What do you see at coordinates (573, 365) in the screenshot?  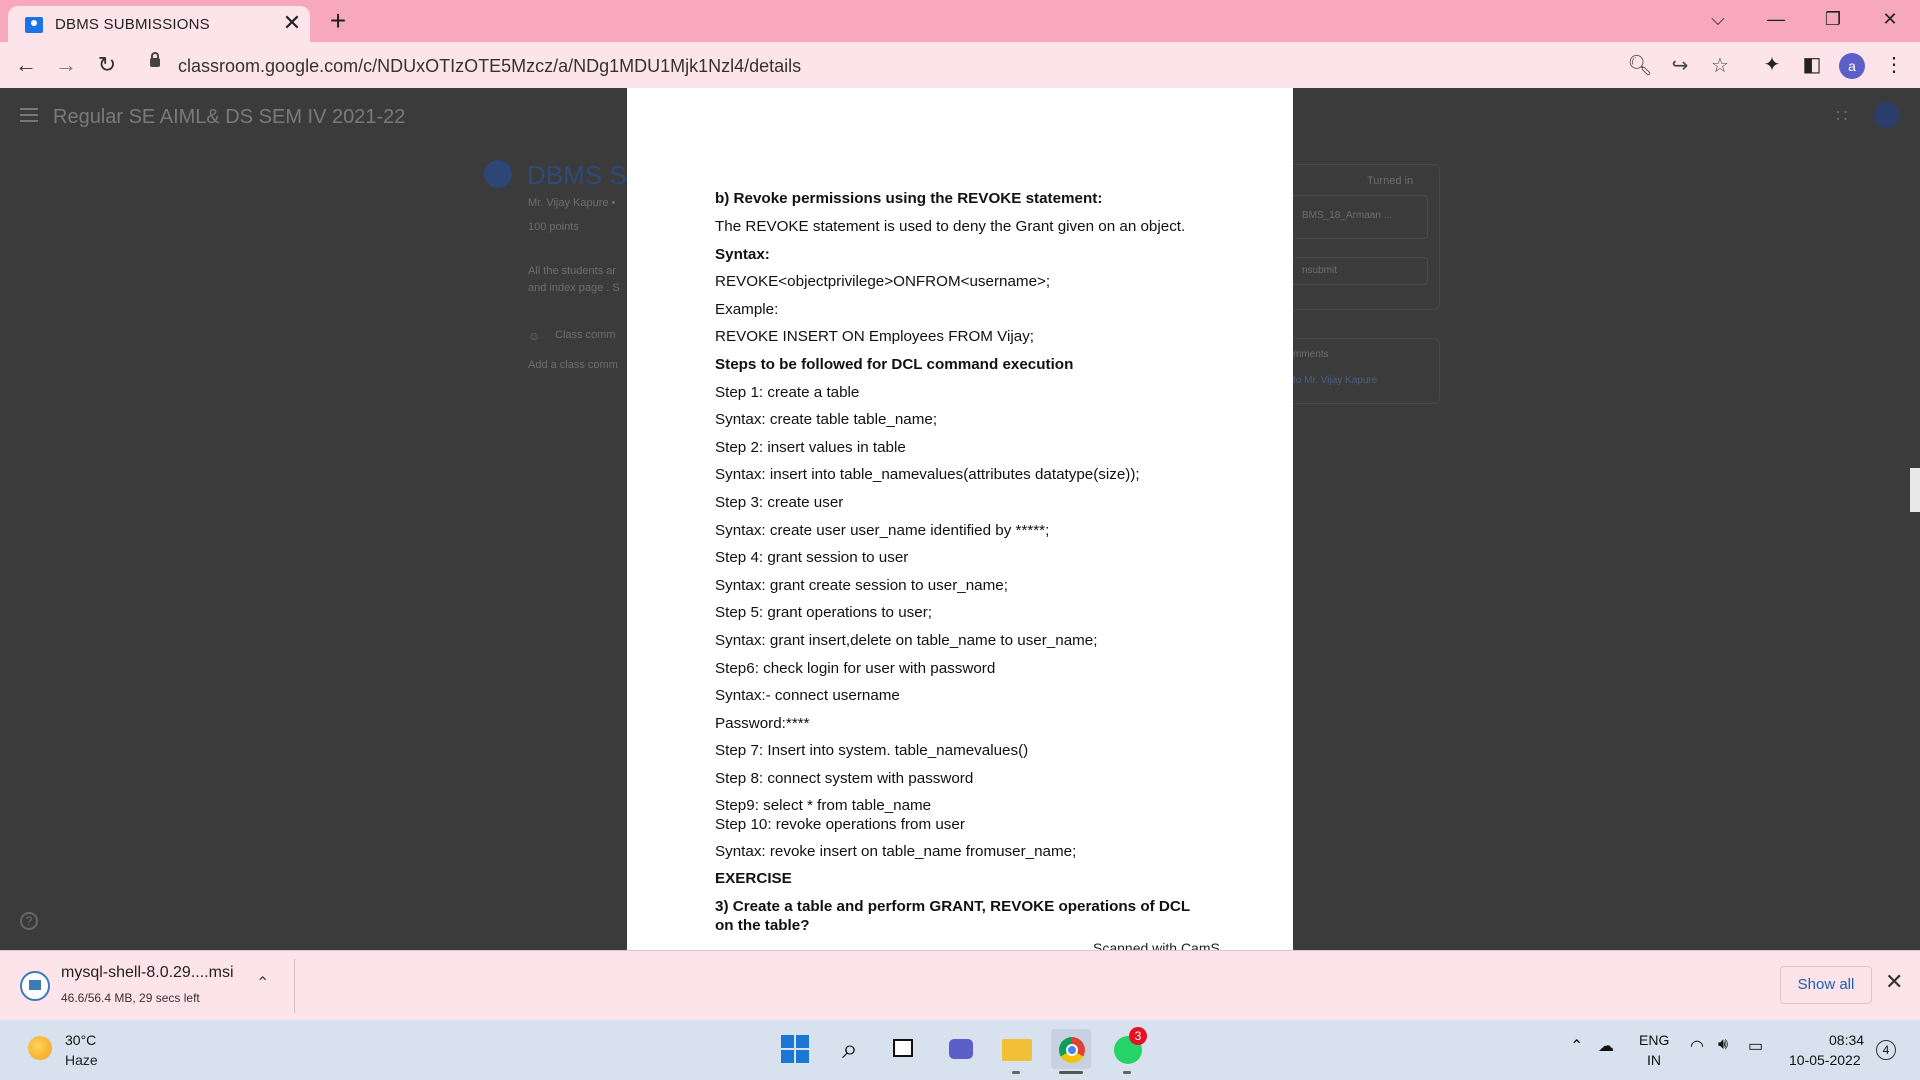 I see `add-class-comment-link: Add a class comm` at bounding box center [573, 365].